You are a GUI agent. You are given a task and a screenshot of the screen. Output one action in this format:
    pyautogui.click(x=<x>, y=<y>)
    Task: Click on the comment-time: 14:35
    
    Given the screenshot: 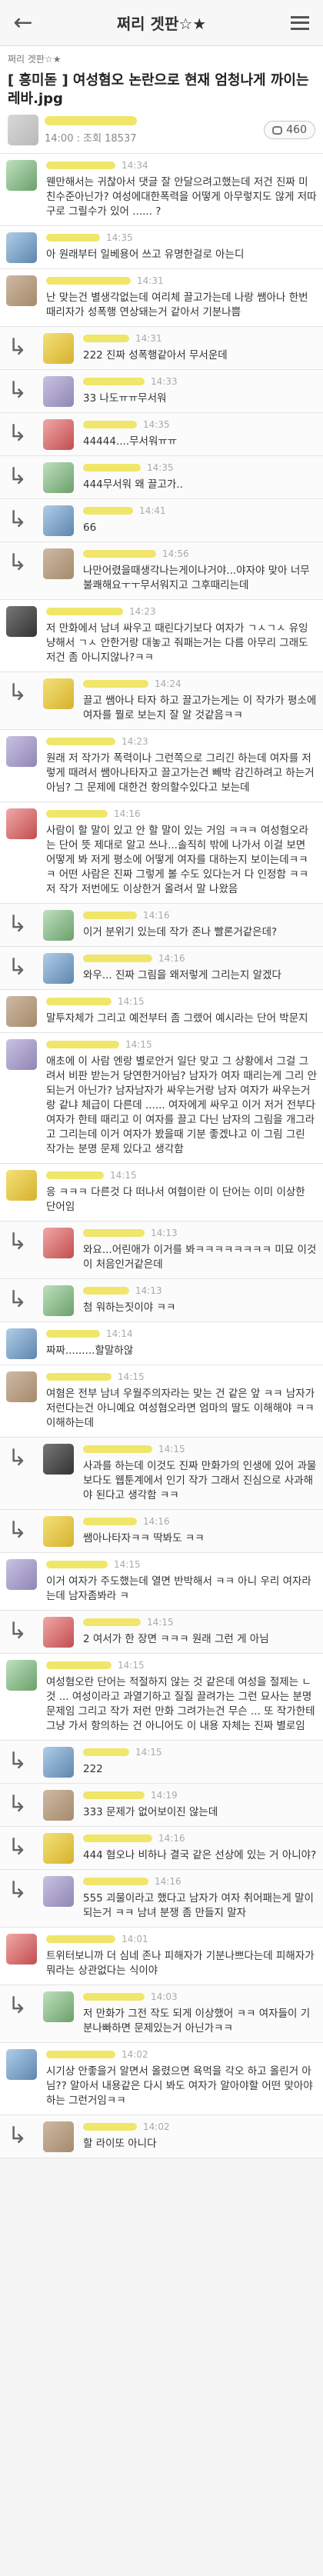 What is the action you would take?
    pyautogui.click(x=156, y=424)
    